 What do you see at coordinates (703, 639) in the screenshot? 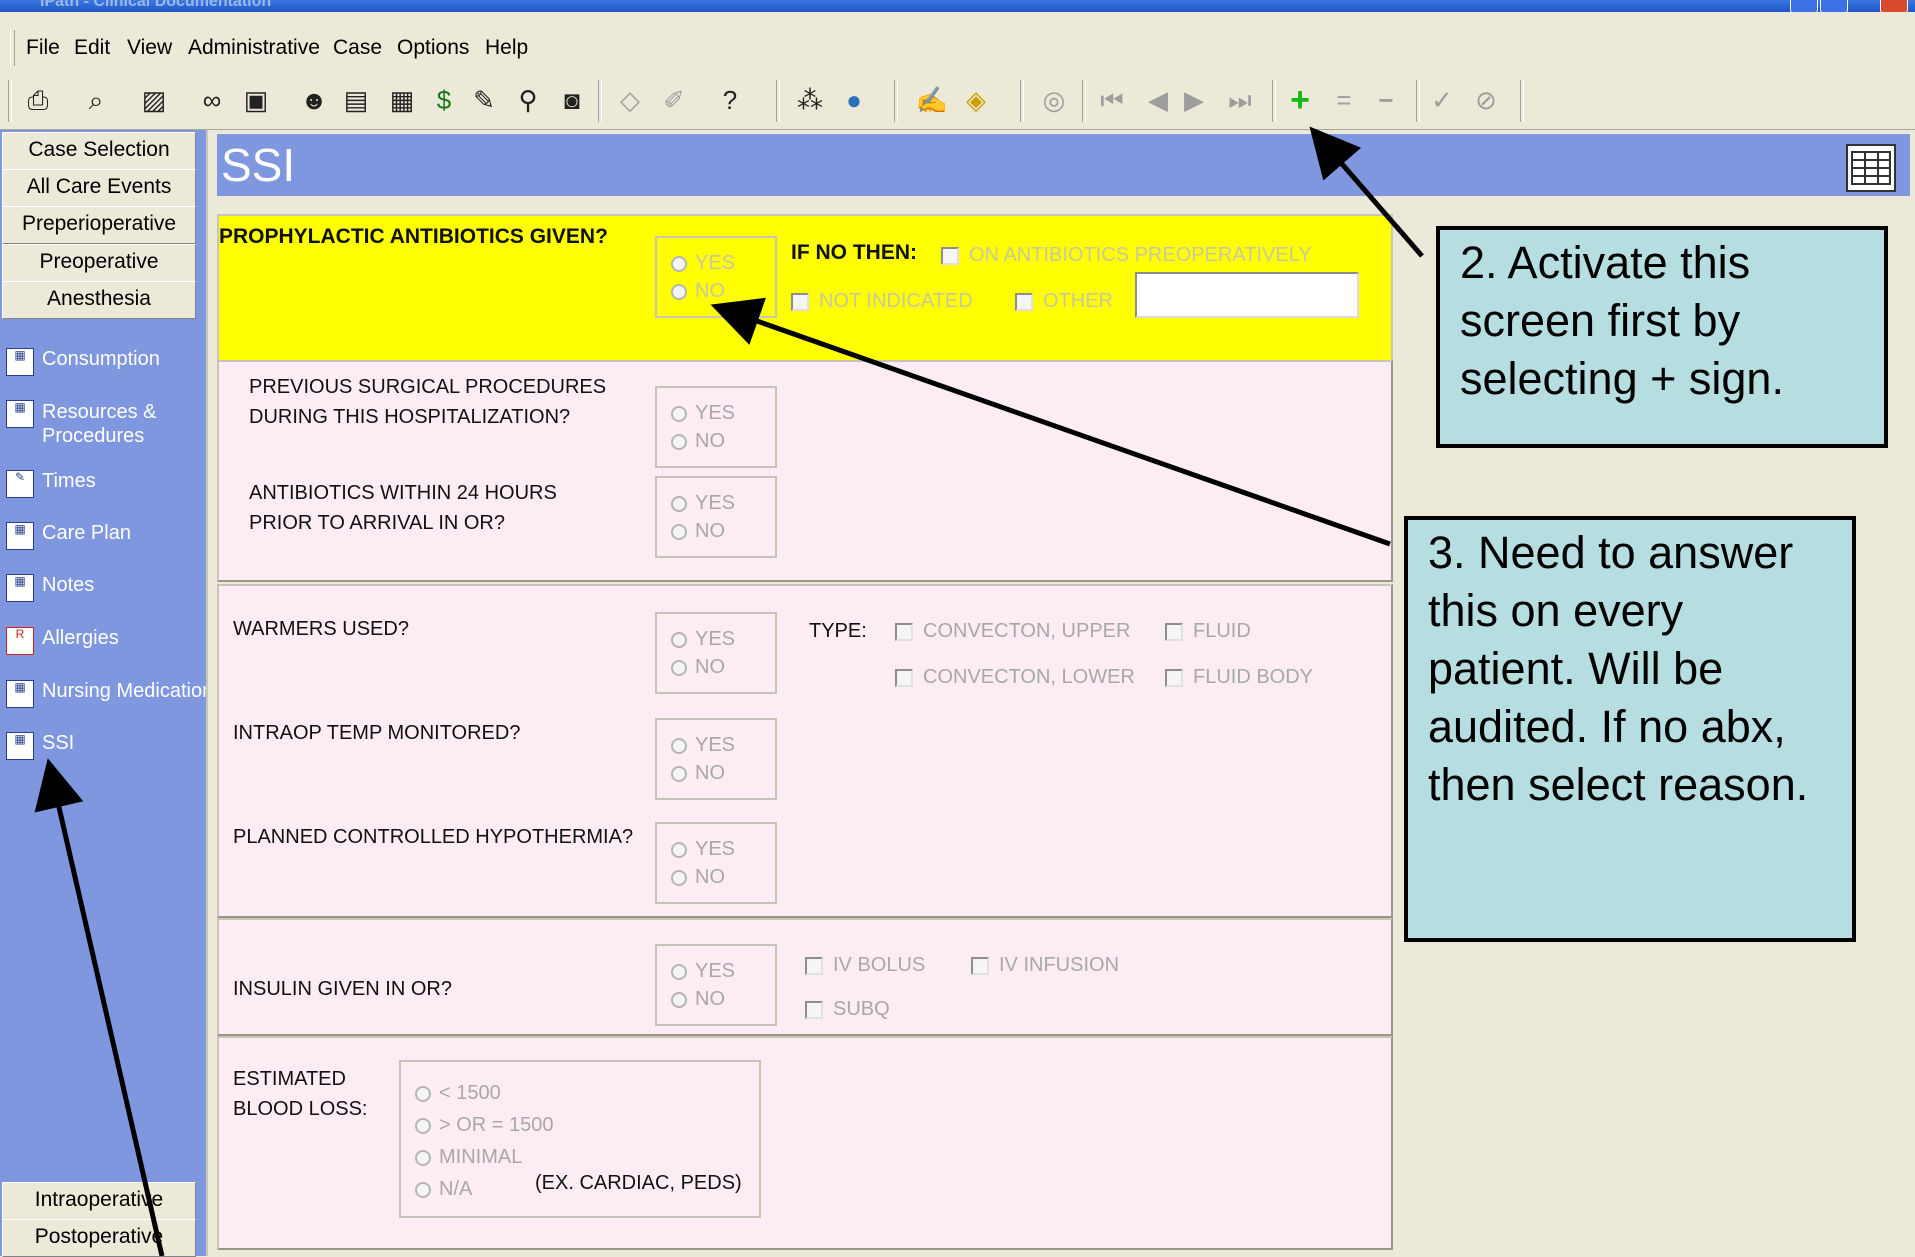
I see `warmers-yes-radio: YES` at bounding box center [703, 639].